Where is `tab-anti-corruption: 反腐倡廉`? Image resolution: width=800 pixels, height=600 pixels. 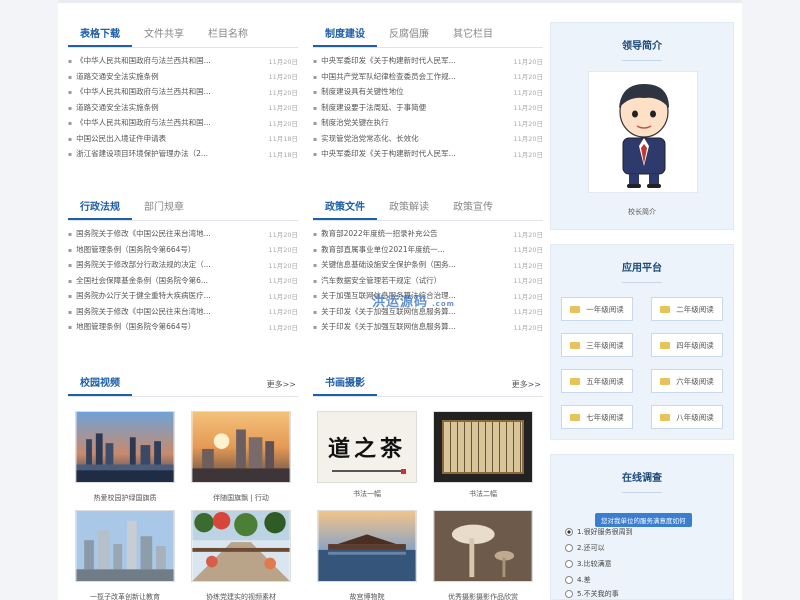 tab-anti-corruption: 反腐倡廉 is located at coordinates (409, 34).